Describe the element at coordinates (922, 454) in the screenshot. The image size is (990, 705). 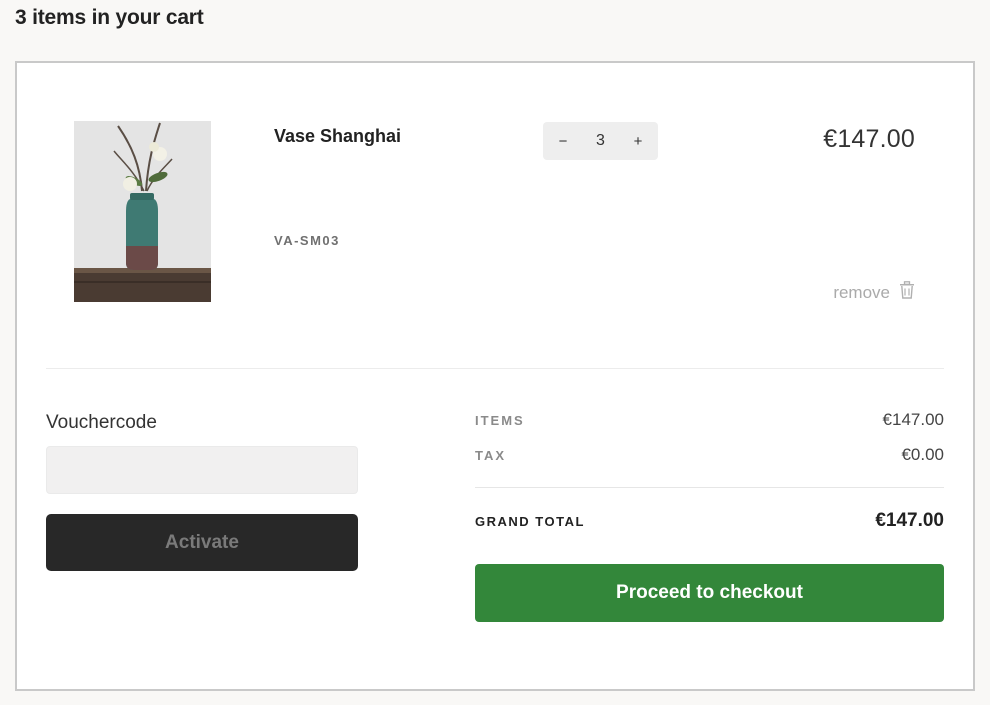
I see `tax-value: €0.00` at that location.